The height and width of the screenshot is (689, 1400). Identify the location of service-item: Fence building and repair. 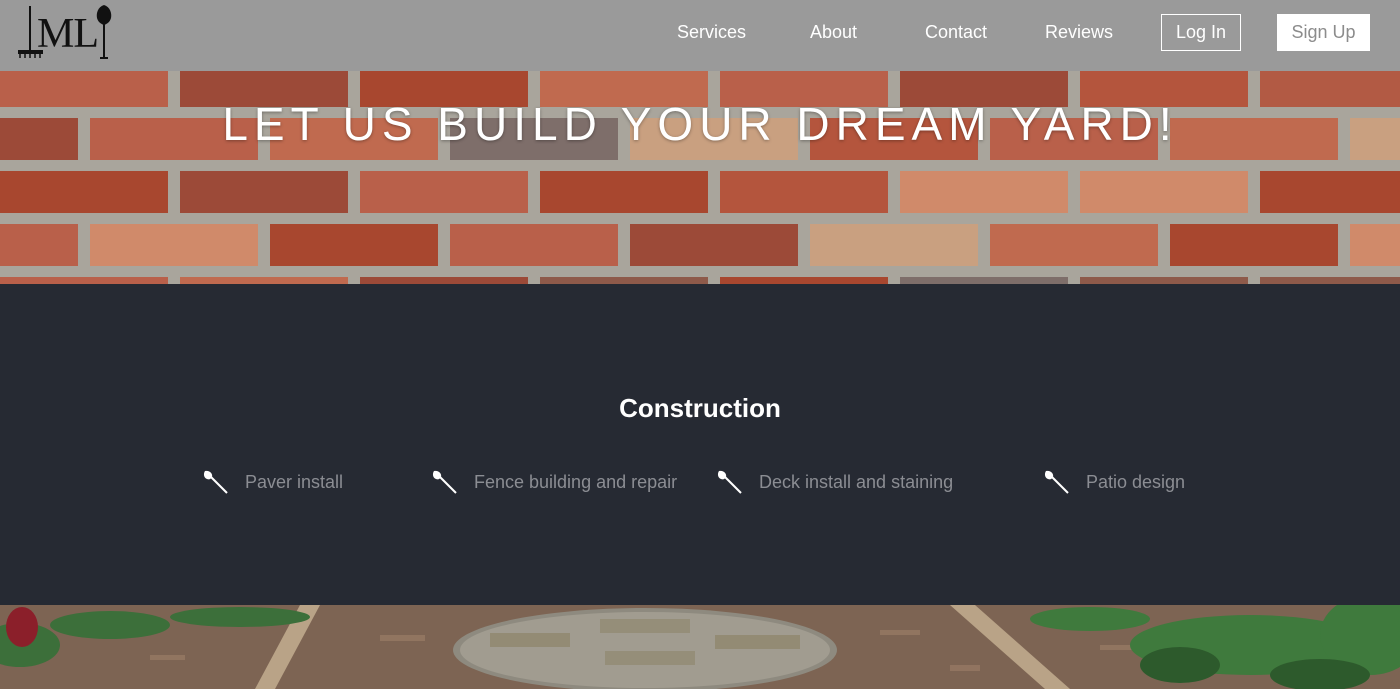
(554, 482).